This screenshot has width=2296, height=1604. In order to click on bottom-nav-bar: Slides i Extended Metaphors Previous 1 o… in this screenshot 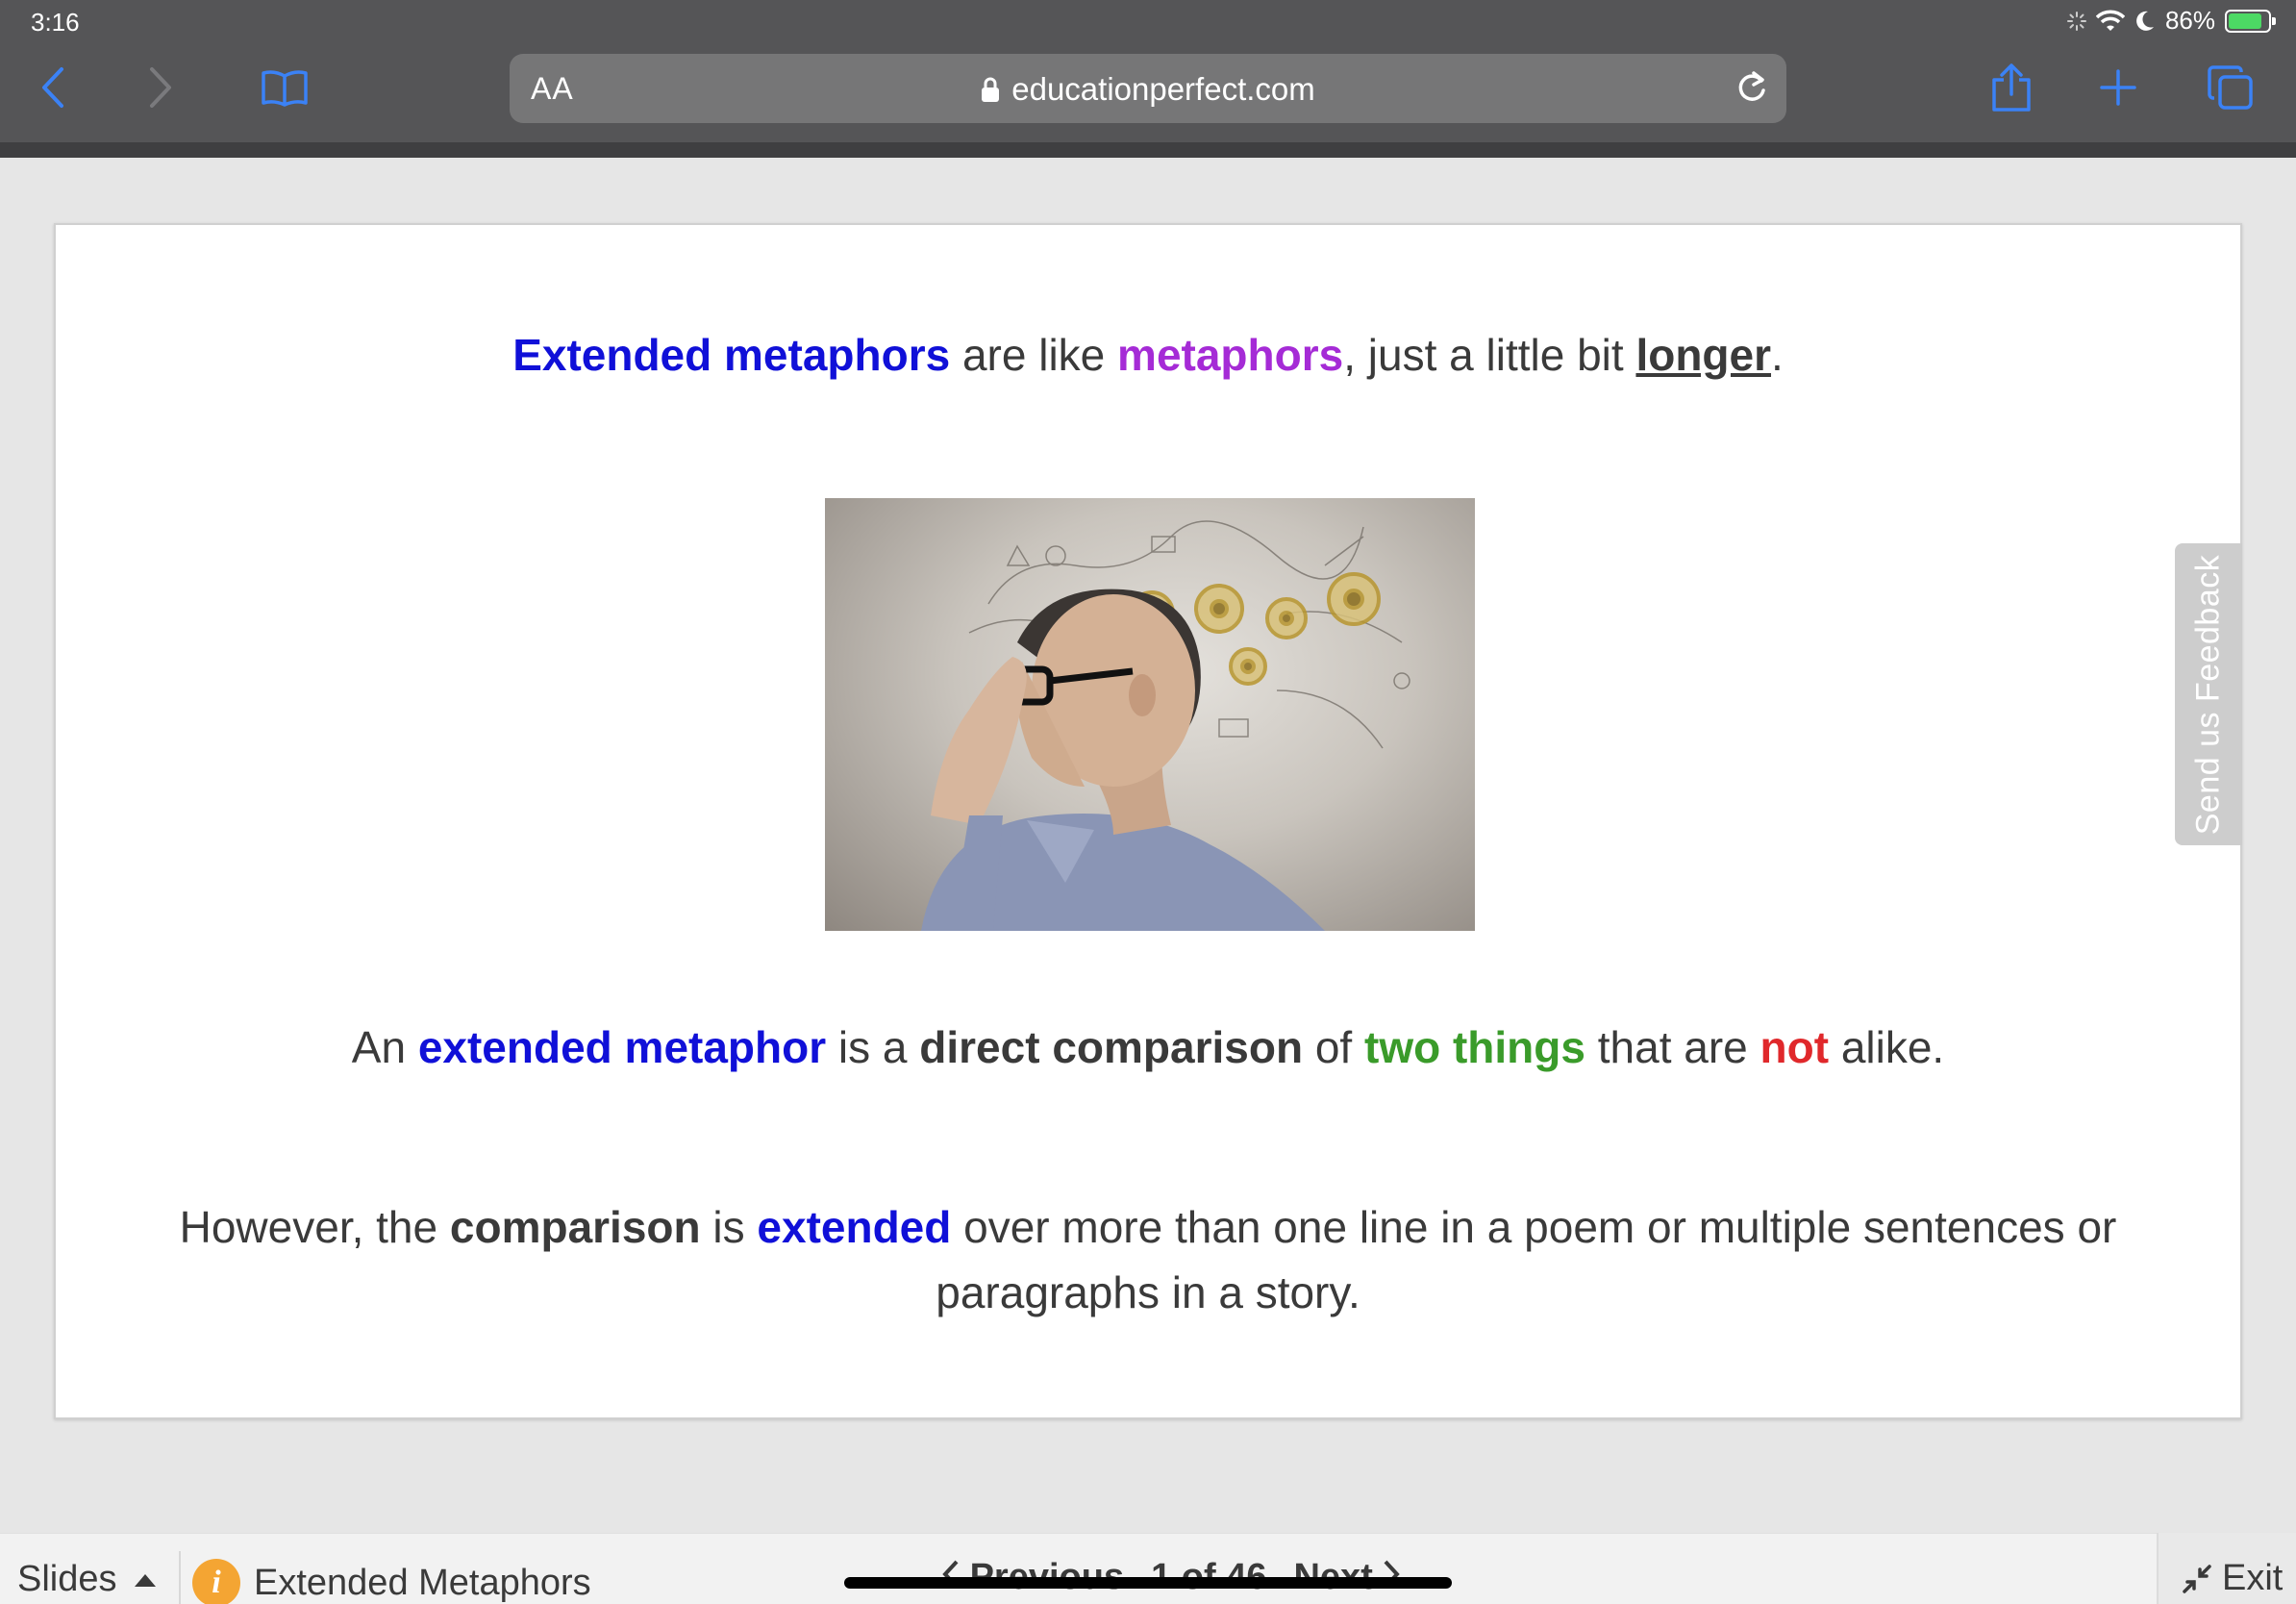, I will do `click(1148, 1568)`.